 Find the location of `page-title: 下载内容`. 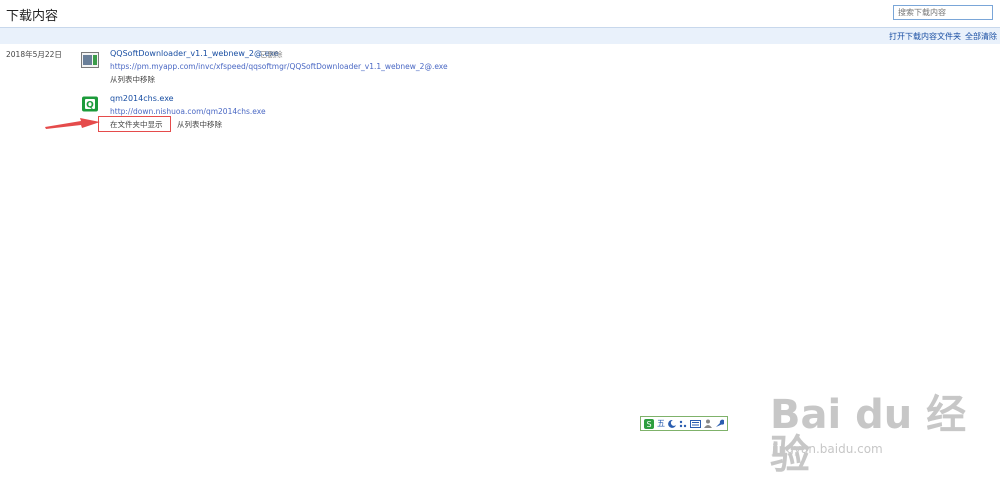

page-title: 下载内容 is located at coordinates (32, 16).